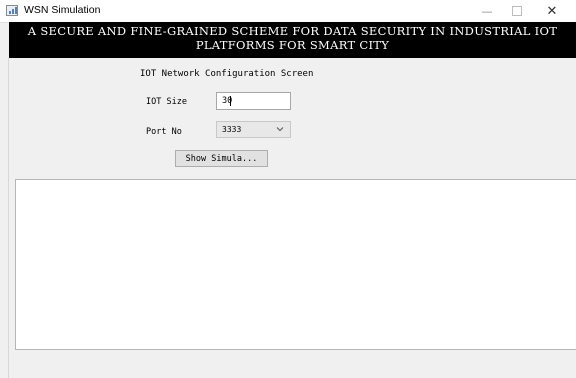 Image resolution: width=576 pixels, height=378 pixels. I want to click on window-title: WSN Simulation, so click(62, 10).